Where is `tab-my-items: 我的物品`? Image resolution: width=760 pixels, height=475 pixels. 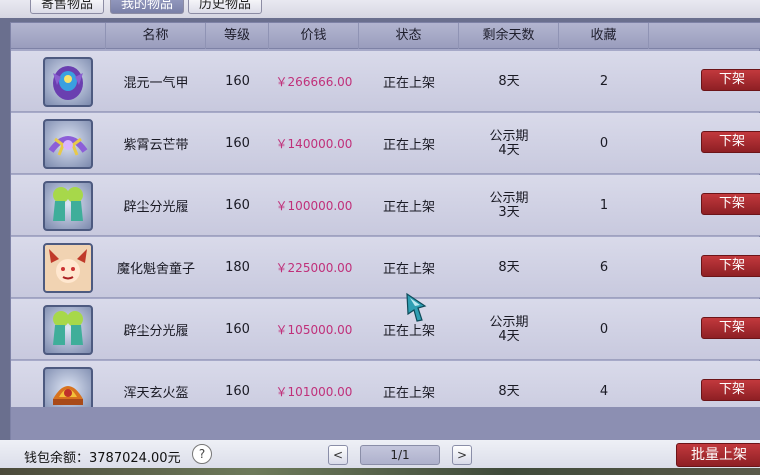
tab-my-items: 我的物品 is located at coordinates (147, 7).